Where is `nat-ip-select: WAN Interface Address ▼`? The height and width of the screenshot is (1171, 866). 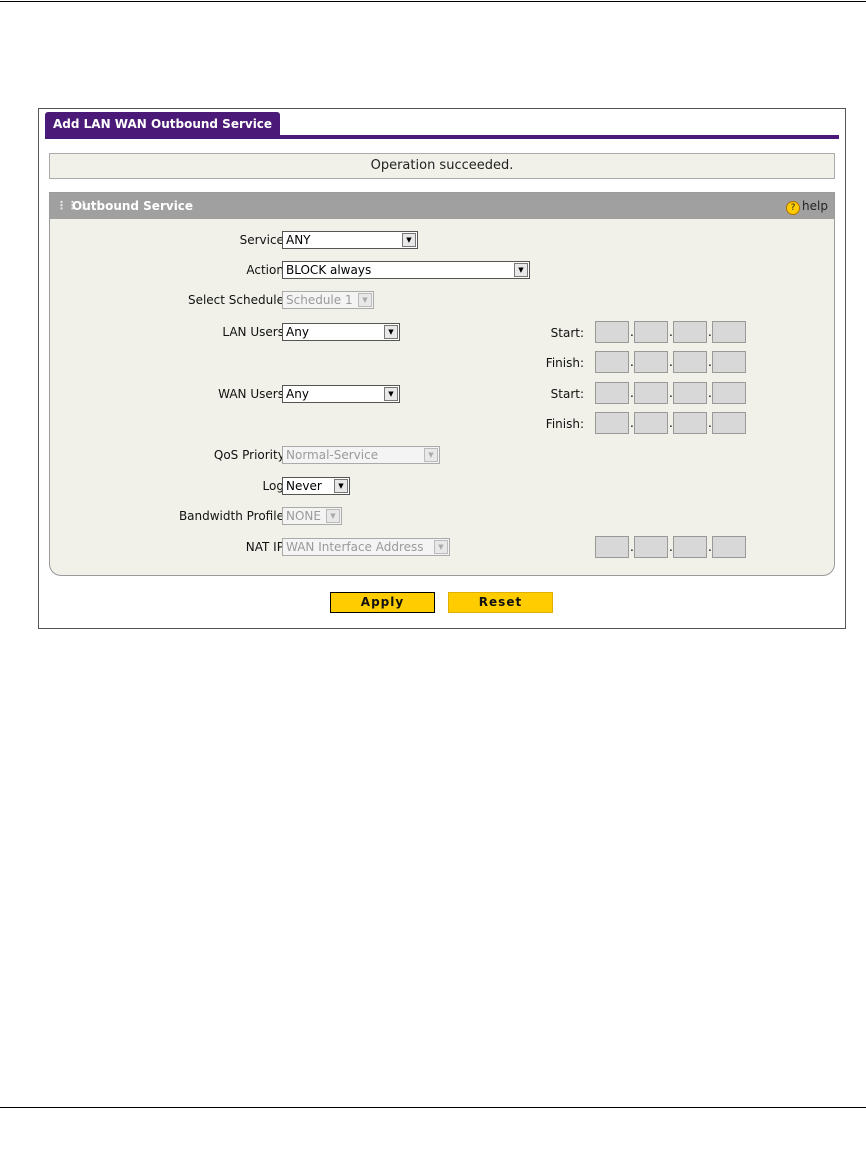 nat-ip-select: WAN Interface Address ▼ is located at coordinates (366, 547).